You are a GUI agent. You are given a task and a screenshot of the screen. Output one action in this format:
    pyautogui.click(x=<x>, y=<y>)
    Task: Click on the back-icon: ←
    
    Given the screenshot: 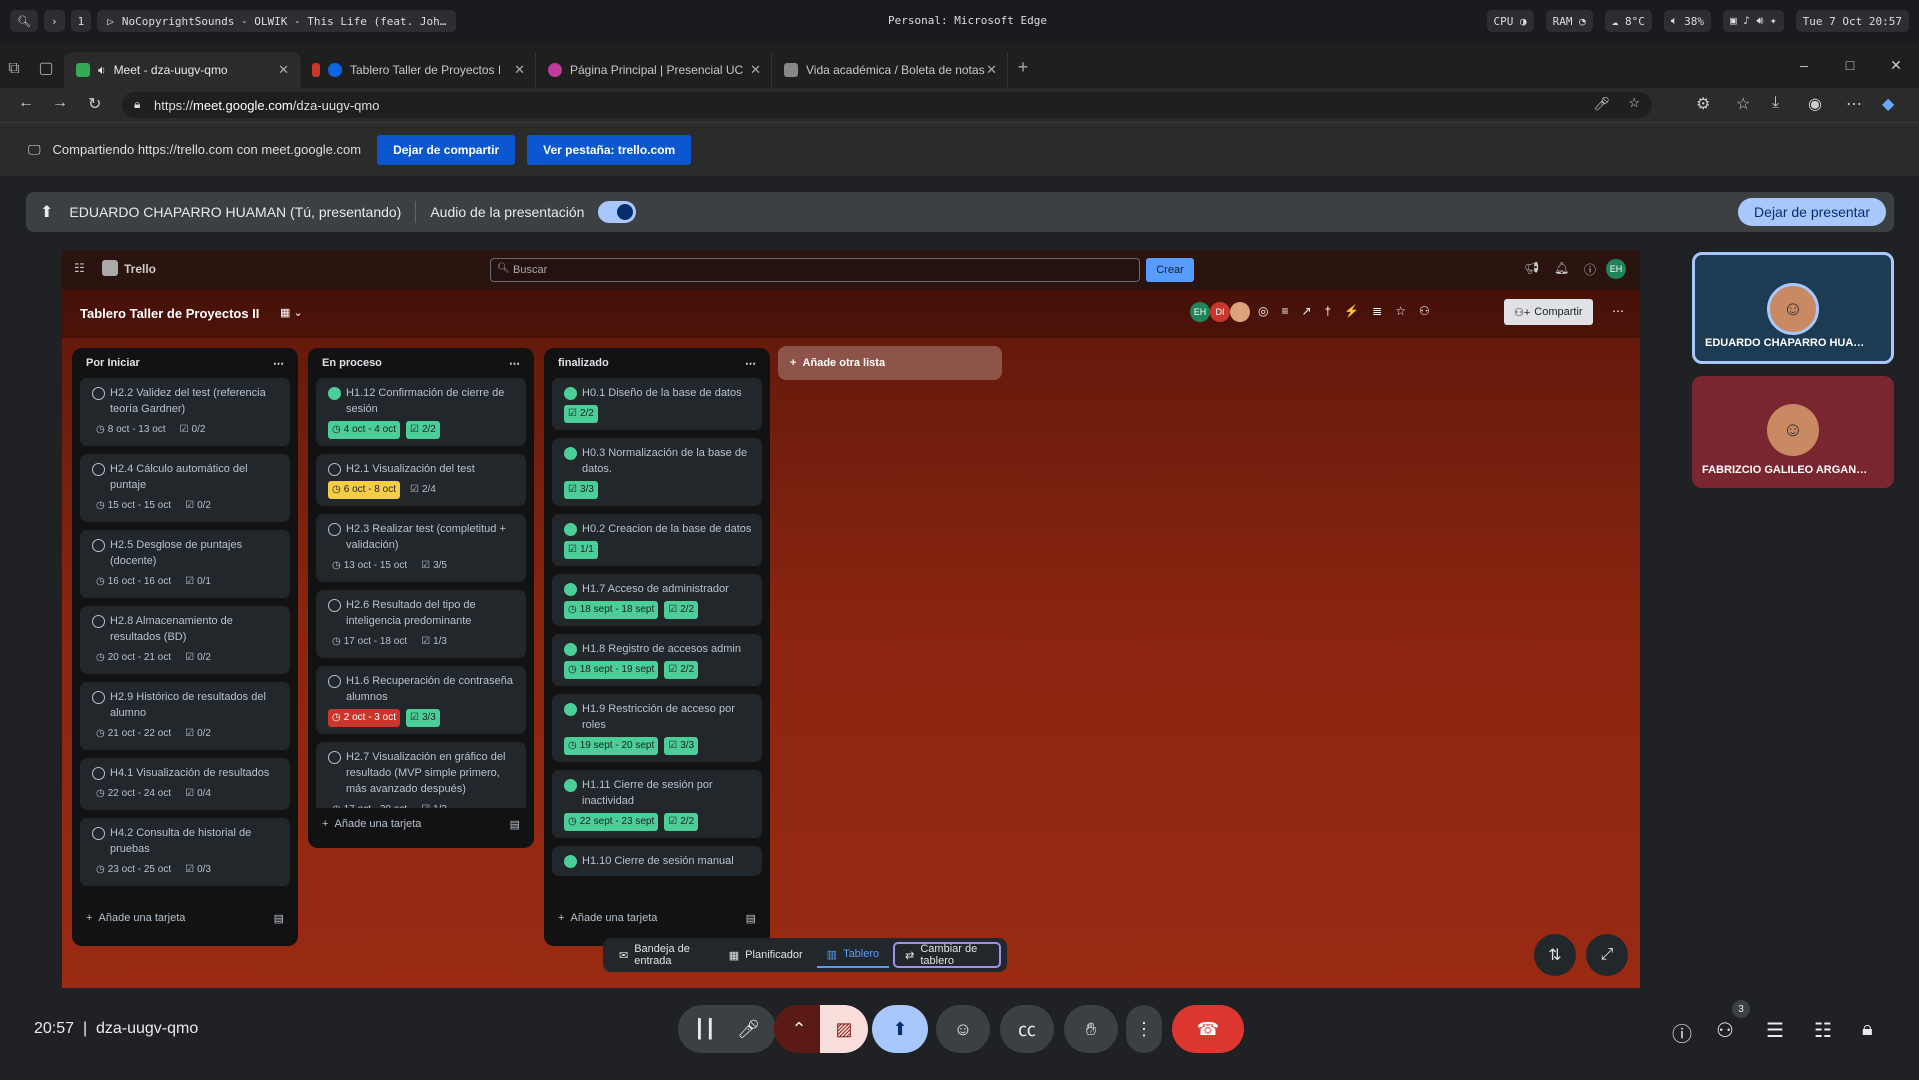 What is the action you would take?
    pyautogui.click(x=26, y=103)
    